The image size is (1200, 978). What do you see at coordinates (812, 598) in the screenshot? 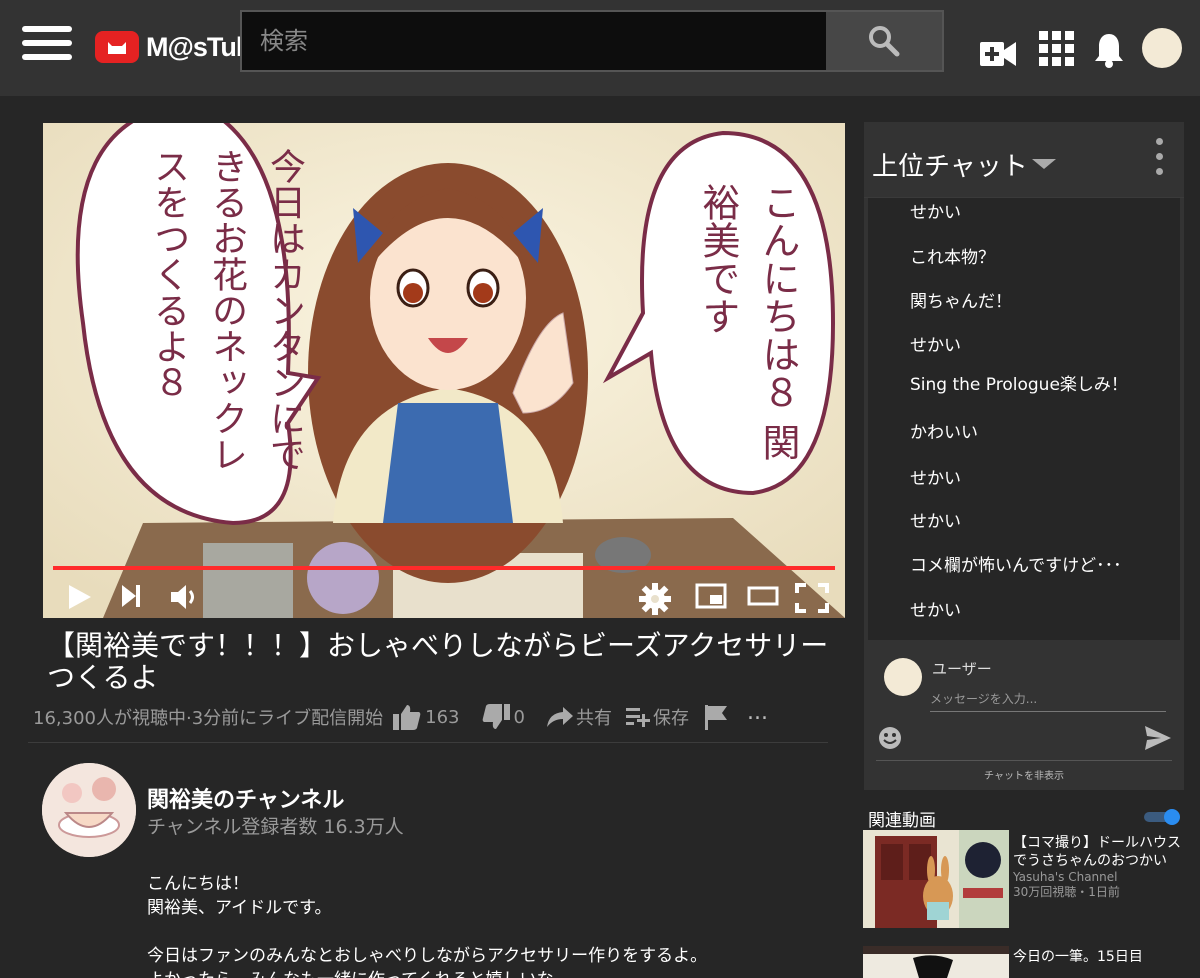
I see `fullscreen-icon` at bounding box center [812, 598].